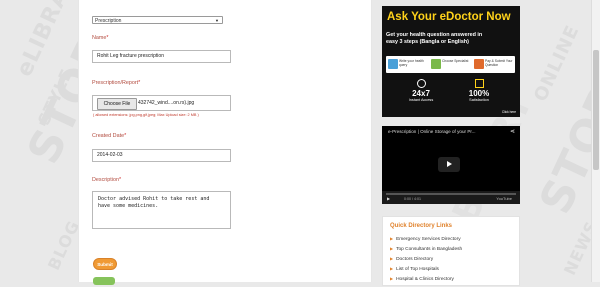 Image resolution: width=600 pixels, height=287 pixels. Describe the element at coordinates (105, 264) in the screenshot. I see `submit-button: Submit` at that location.